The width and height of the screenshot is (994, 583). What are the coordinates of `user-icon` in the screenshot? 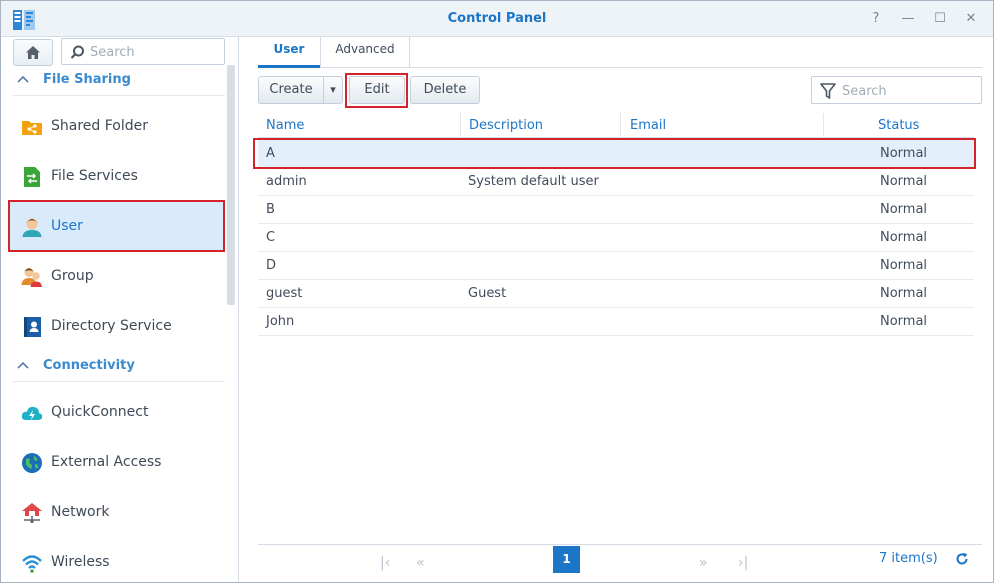 It's located at (32, 227).